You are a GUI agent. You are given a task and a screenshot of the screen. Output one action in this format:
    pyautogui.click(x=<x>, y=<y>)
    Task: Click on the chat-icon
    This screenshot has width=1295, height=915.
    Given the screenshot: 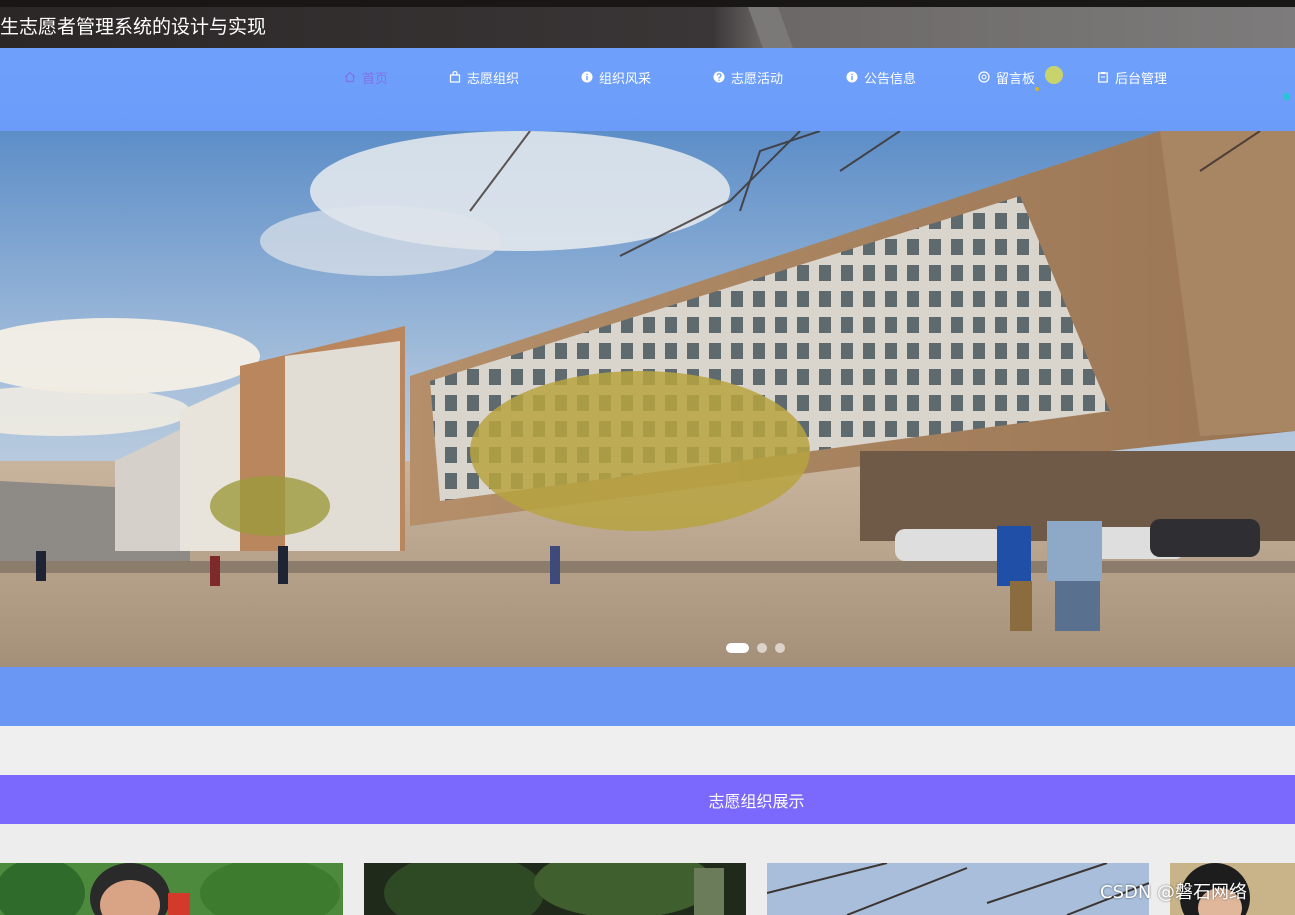 What is the action you would take?
    pyautogui.click(x=984, y=77)
    